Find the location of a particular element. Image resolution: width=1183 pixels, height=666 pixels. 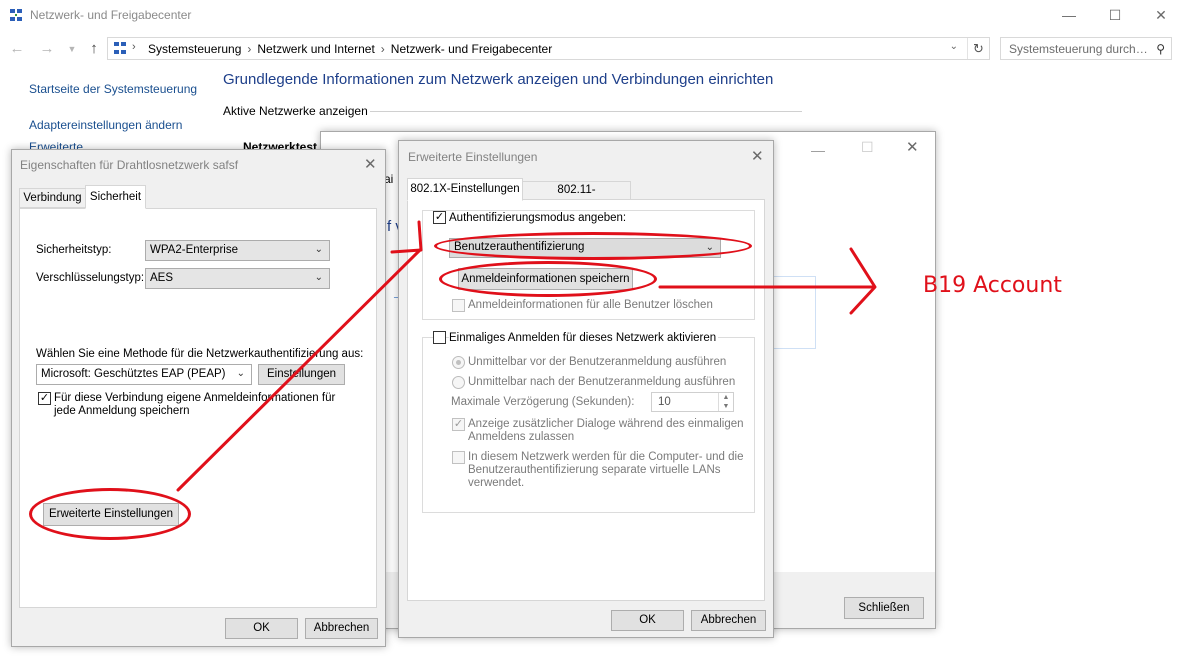

annotation-label: B19 Account is located at coordinates (992, 285).